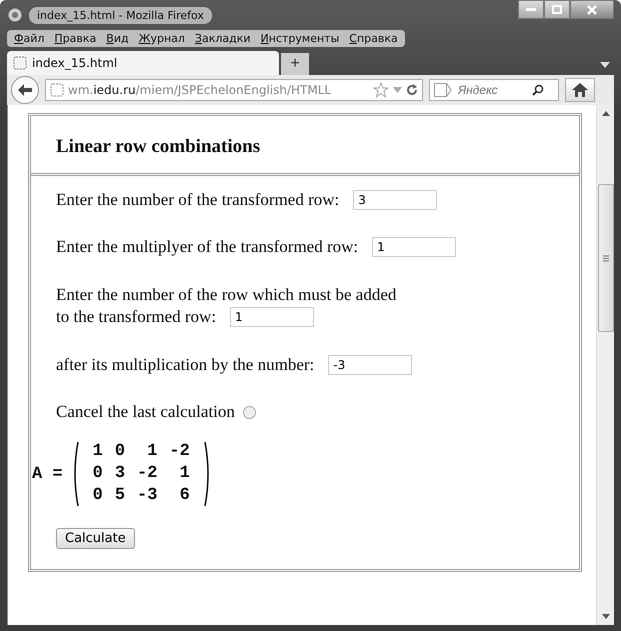  Describe the element at coordinates (234, 90) in the screenshot. I see `address-bar: wm.iedu.ru/miem/JSPEchelonEnglish/HTMLL` at that location.